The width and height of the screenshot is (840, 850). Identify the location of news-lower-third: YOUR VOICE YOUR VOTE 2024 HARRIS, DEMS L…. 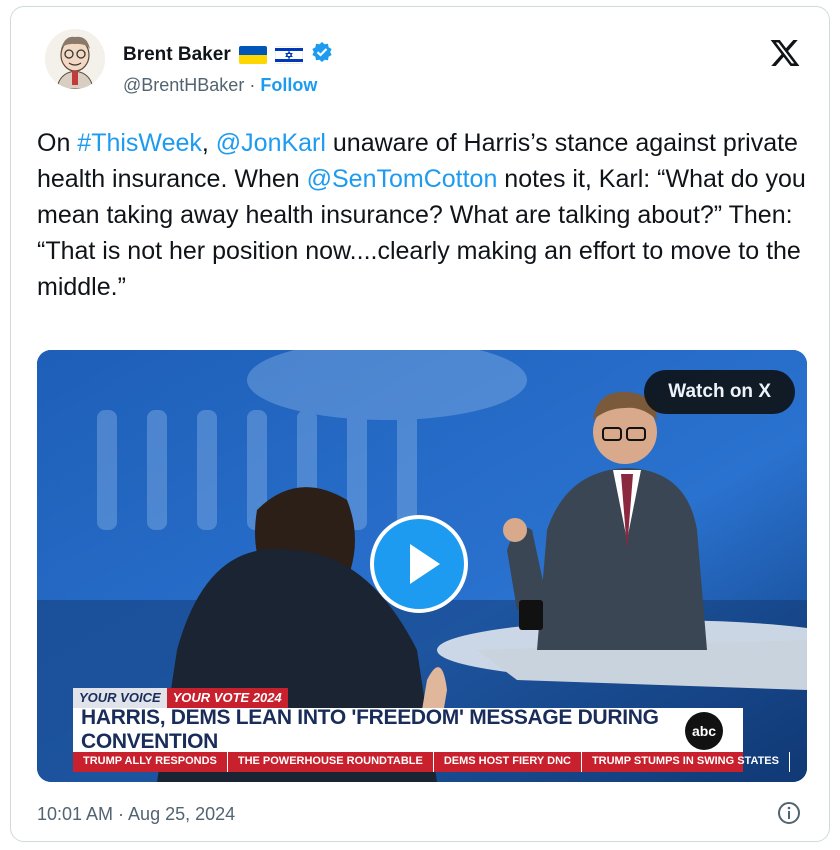
(431, 732).